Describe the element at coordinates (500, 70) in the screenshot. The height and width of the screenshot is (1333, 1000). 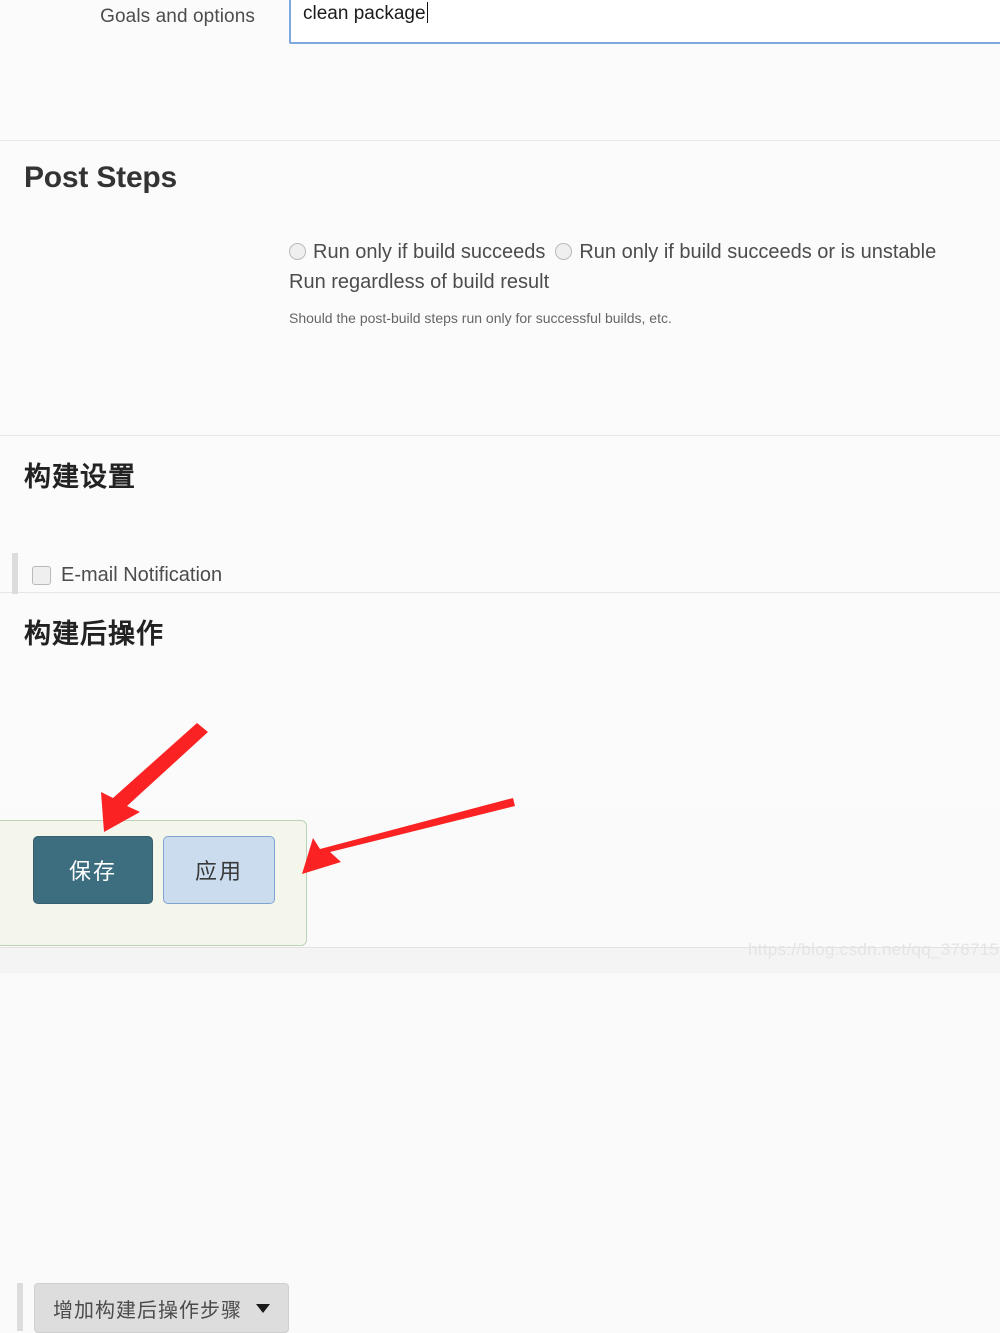
I see `goals-and-options-row: Goals and options clean package` at that location.